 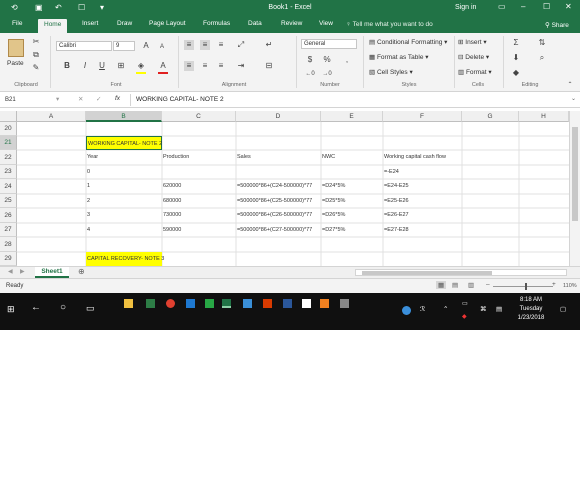 I want to click on cancel-entry-icon: ✕, so click(x=80, y=99).